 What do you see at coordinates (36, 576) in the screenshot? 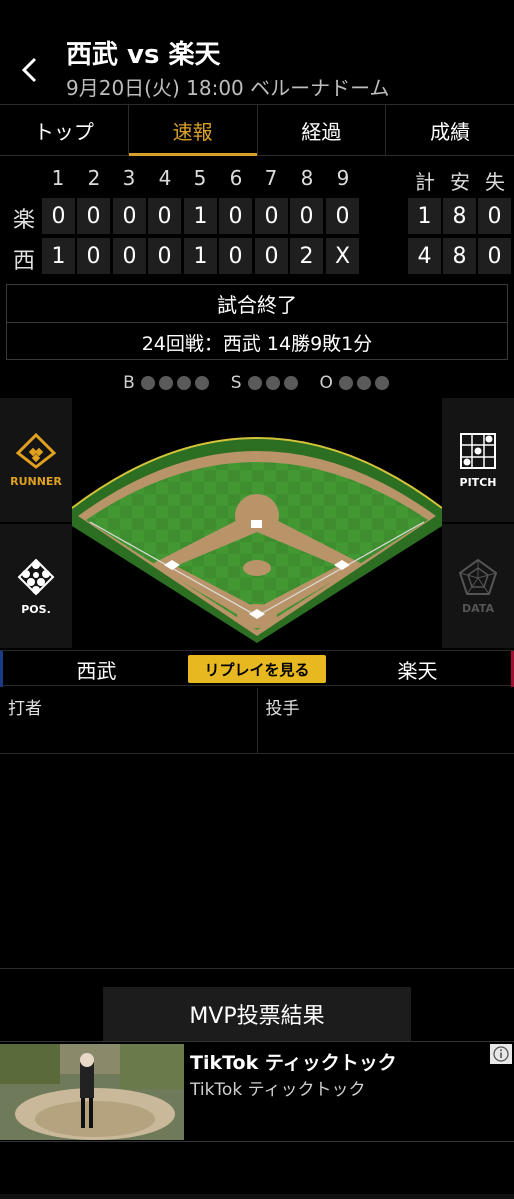
I see `position-icon` at bounding box center [36, 576].